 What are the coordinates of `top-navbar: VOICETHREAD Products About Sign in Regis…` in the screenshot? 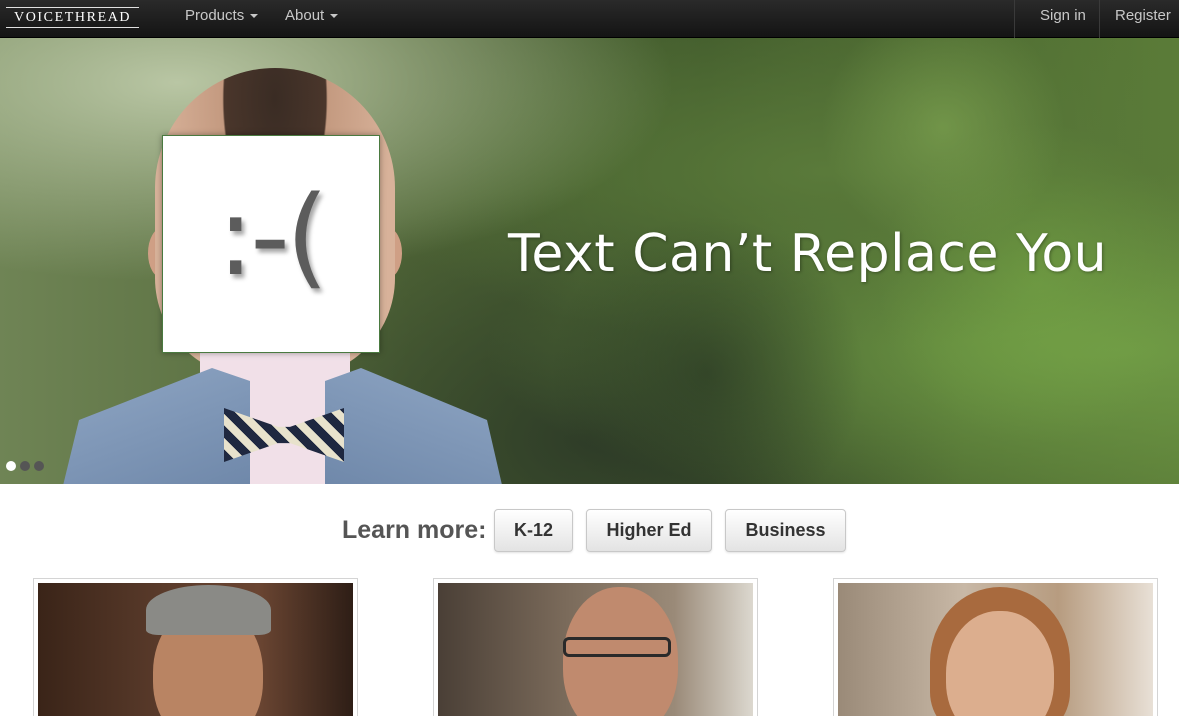 It's located at (589, 19).